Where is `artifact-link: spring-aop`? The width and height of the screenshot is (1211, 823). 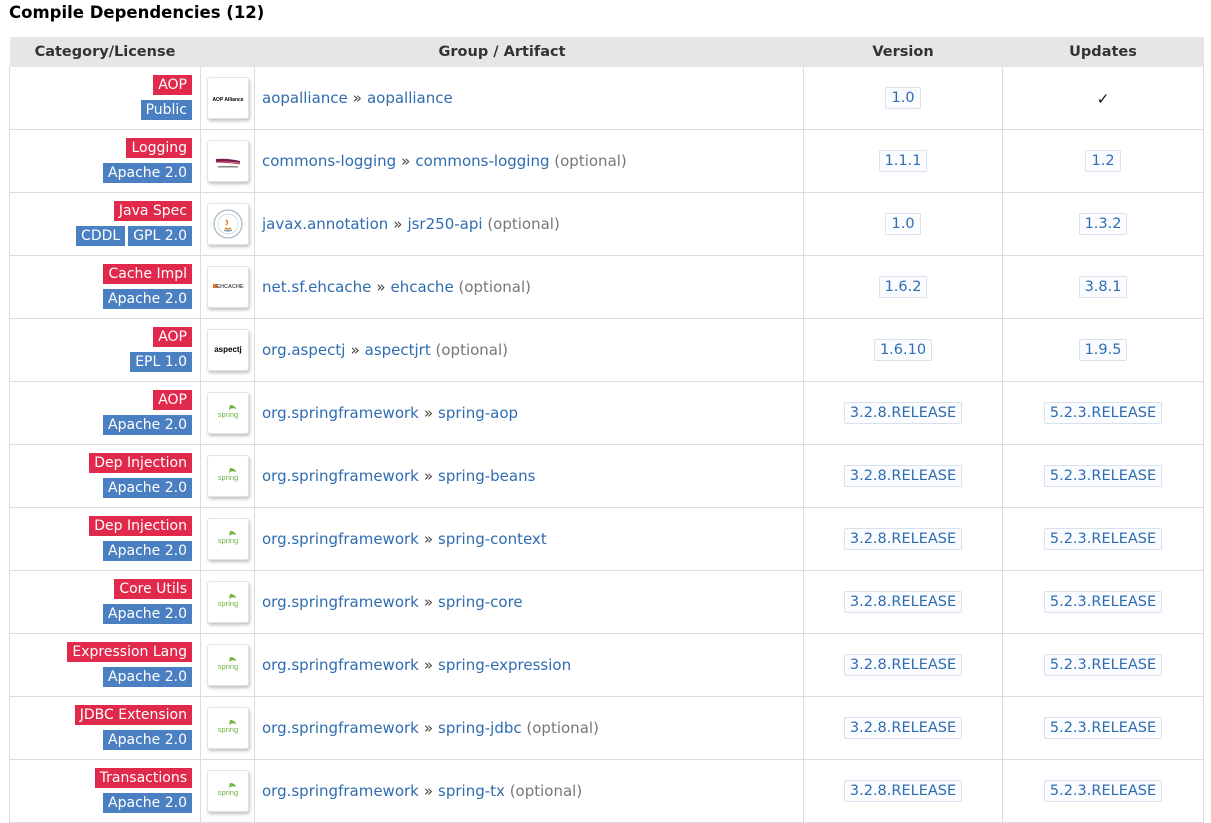 artifact-link: spring-aop is located at coordinates (478, 413).